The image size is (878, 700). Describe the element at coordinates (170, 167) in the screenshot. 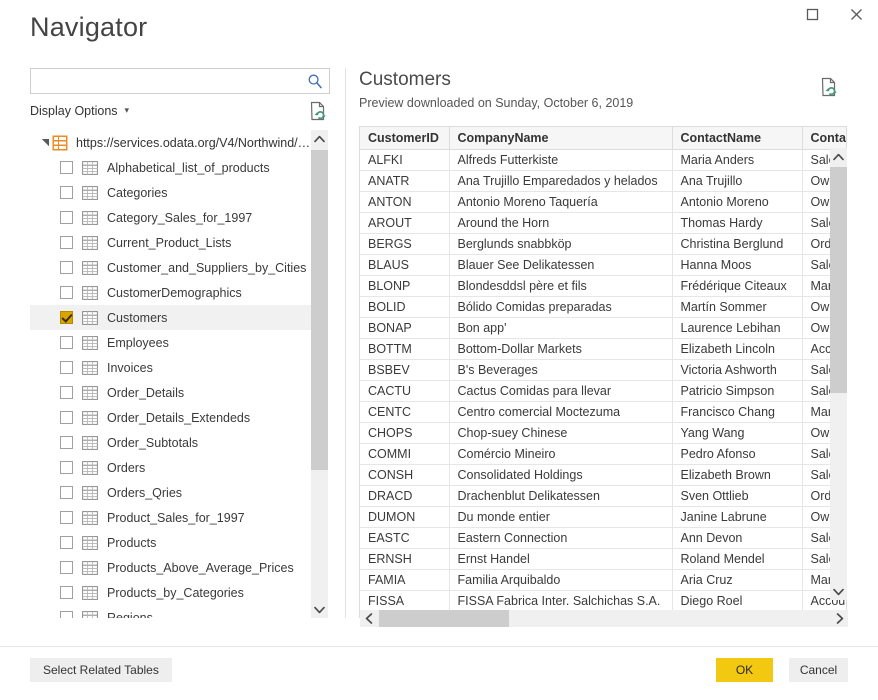

I see `tree-item-alphabetical-list-of-products: Alphabetical_list_of_products` at that location.